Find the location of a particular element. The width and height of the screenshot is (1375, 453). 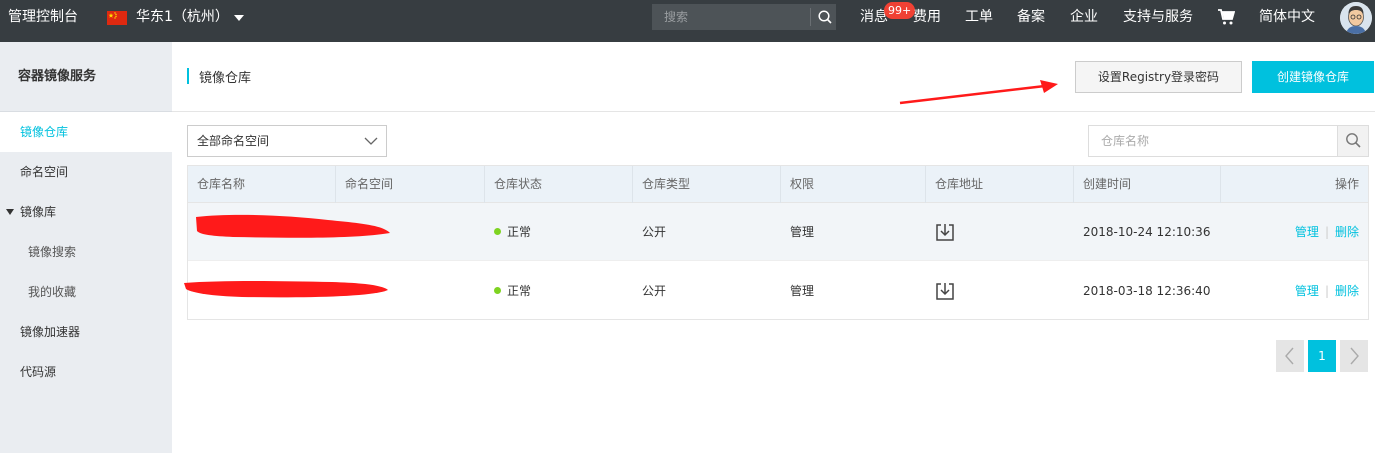

expand-triangle-icon is located at coordinates (10, 212).